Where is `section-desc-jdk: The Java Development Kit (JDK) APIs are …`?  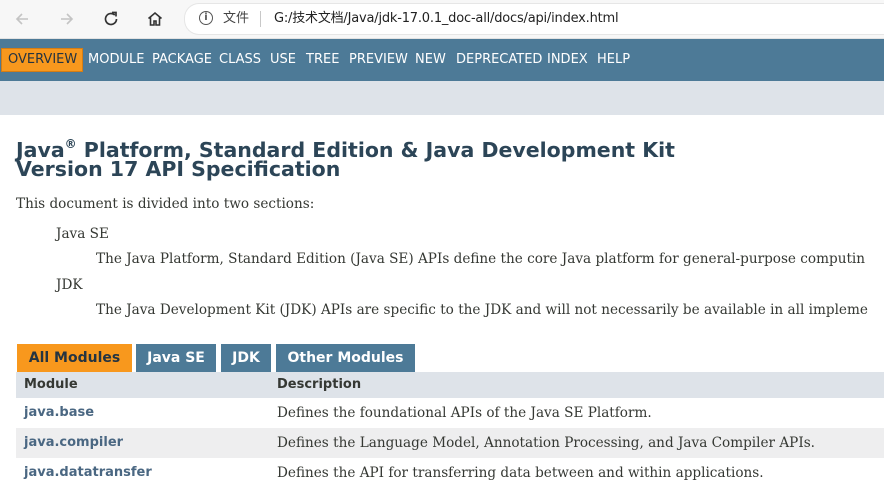
section-desc-jdk: The Java Development Kit (JDK) APIs are … is located at coordinates (482, 310).